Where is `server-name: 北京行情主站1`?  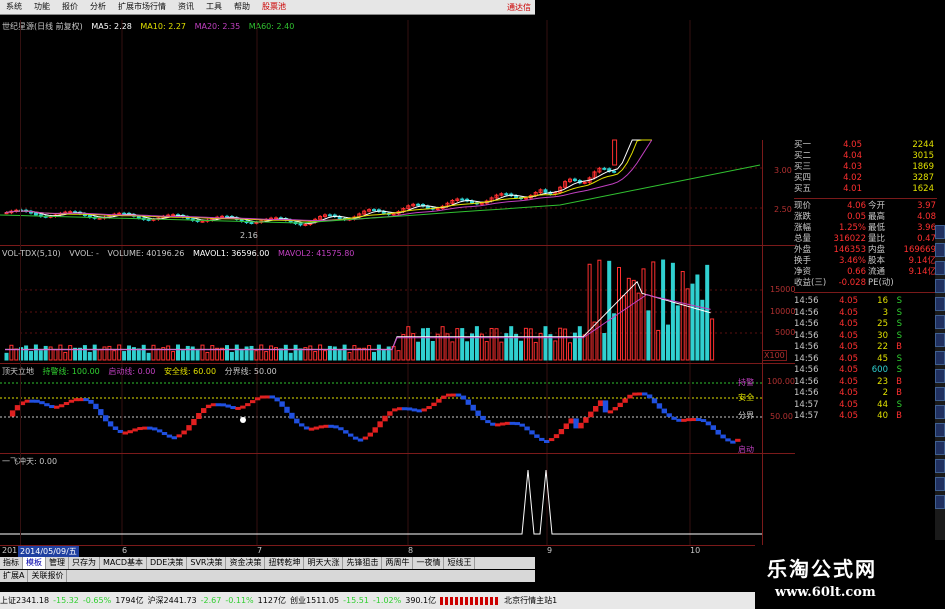
server-name: 北京行情主站1 is located at coordinates (530, 600).